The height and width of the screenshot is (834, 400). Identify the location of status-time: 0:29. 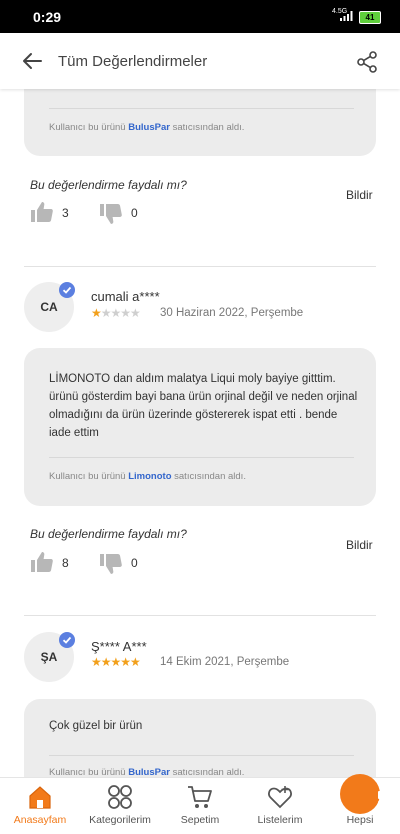
(47, 17).